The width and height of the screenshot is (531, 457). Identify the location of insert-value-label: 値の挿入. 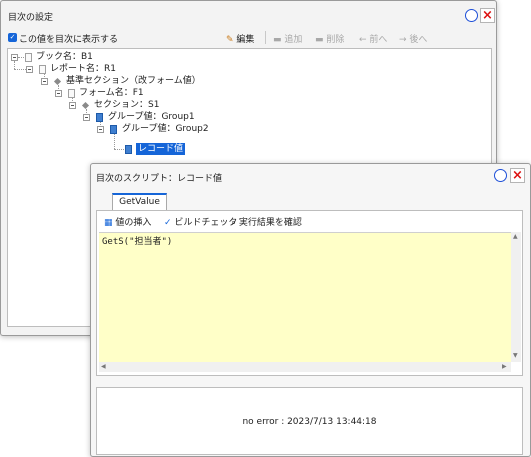
(133, 223).